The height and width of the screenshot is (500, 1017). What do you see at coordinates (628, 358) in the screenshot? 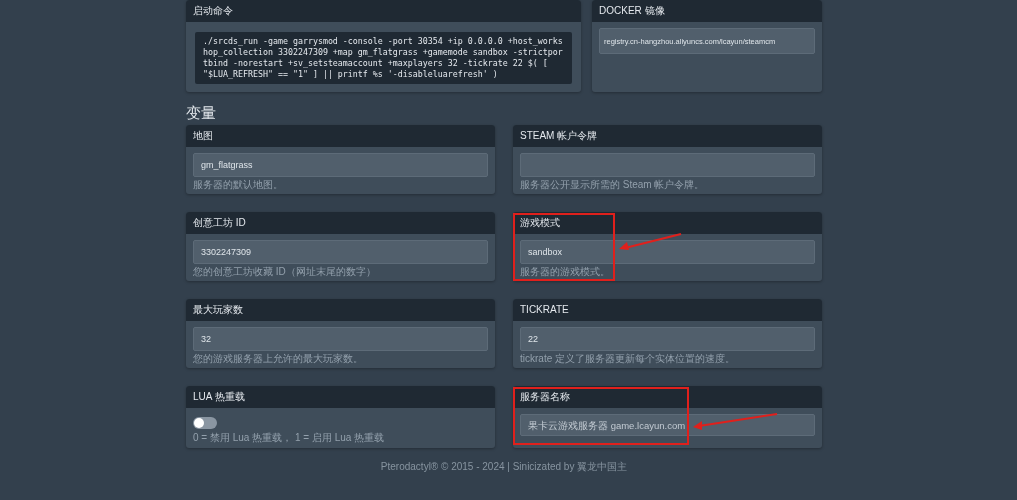
I see `variable-description: tickrate 定义了服务器更新每个实体位置的速度。` at bounding box center [628, 358].